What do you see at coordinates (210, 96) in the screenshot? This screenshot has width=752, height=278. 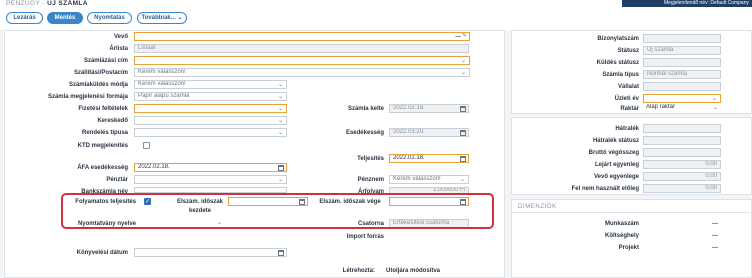 I see `invoice-form-select: Papír alapú számla ⌄` at bounding box center [210, 96].